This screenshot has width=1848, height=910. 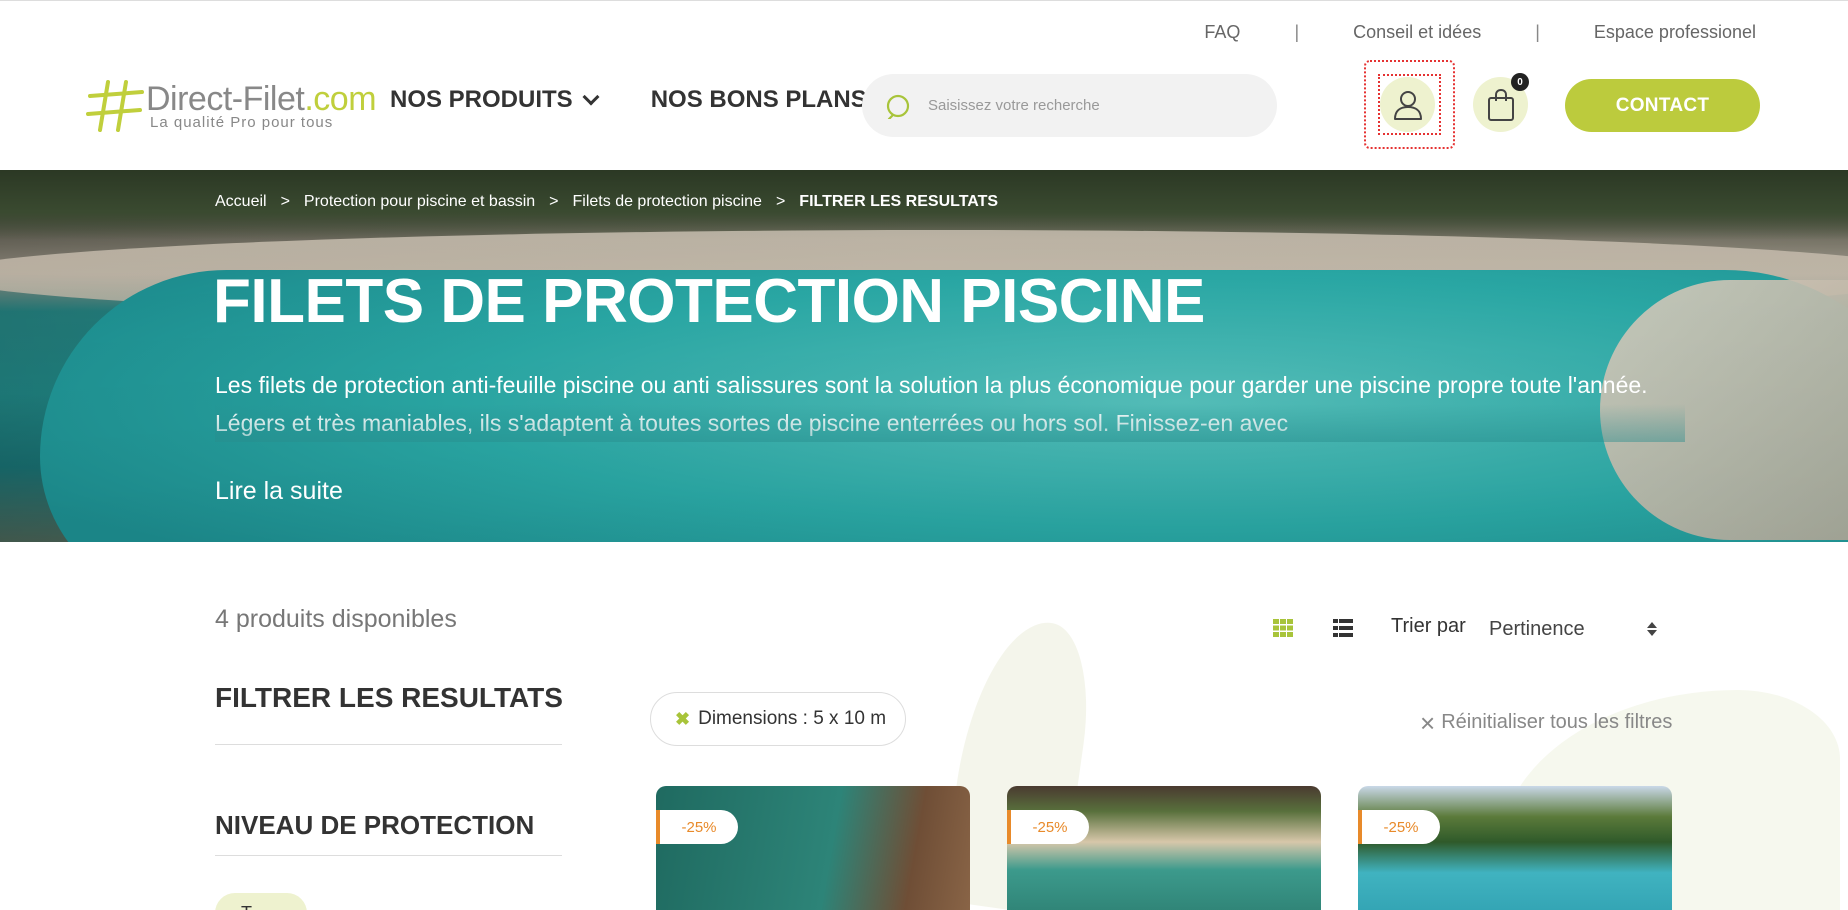 I want to click on sort-selected-value: Pertinence, so click(x=1537, y=628).